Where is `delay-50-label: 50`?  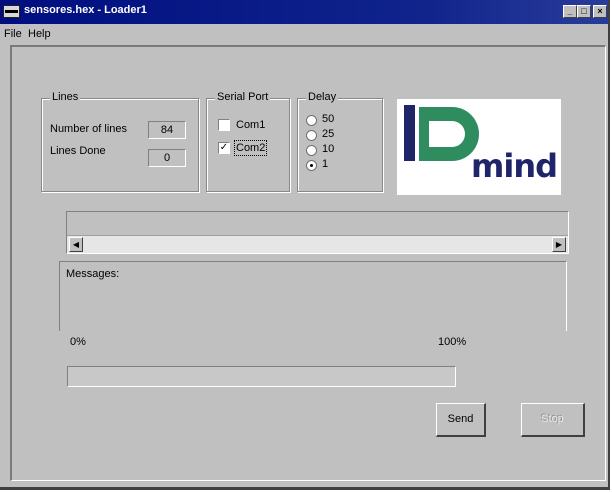 delay-50-label: 50 is located at coordinates (328, 119).